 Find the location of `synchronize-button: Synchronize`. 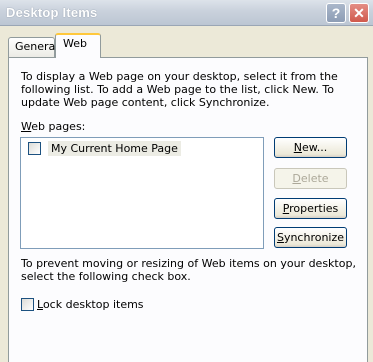

synchronize-button: Synchronize is located at coordinates (310, 237).